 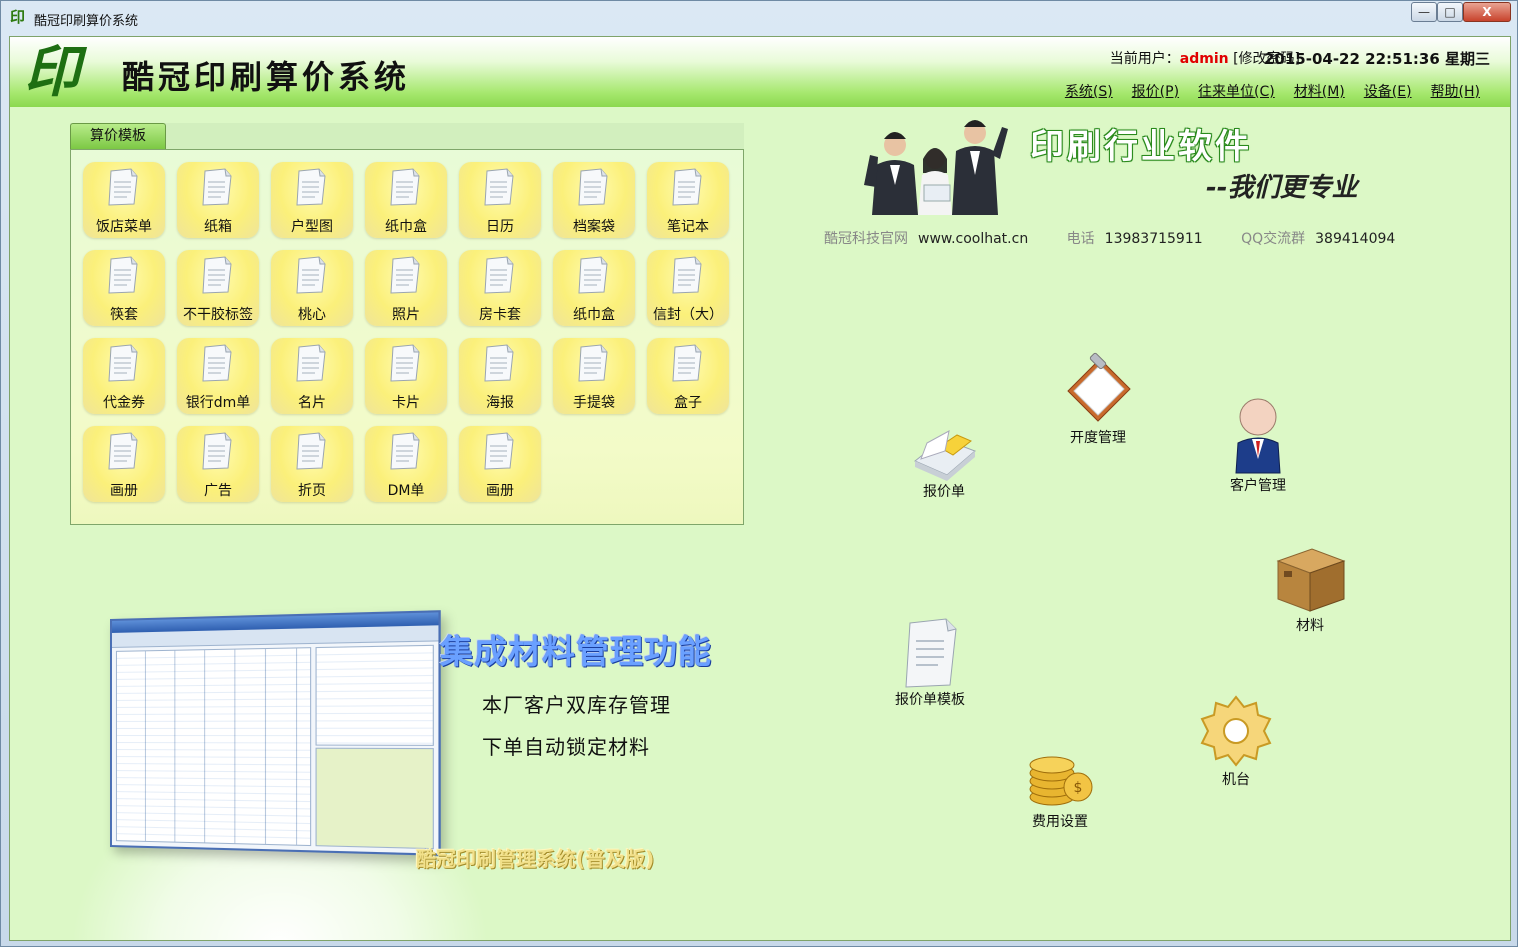 What do you see at coordinates (1258, 485) in the screenshot?
I see `shortcut-customer-label: 客户管理` at bounding box center [1258, 485].